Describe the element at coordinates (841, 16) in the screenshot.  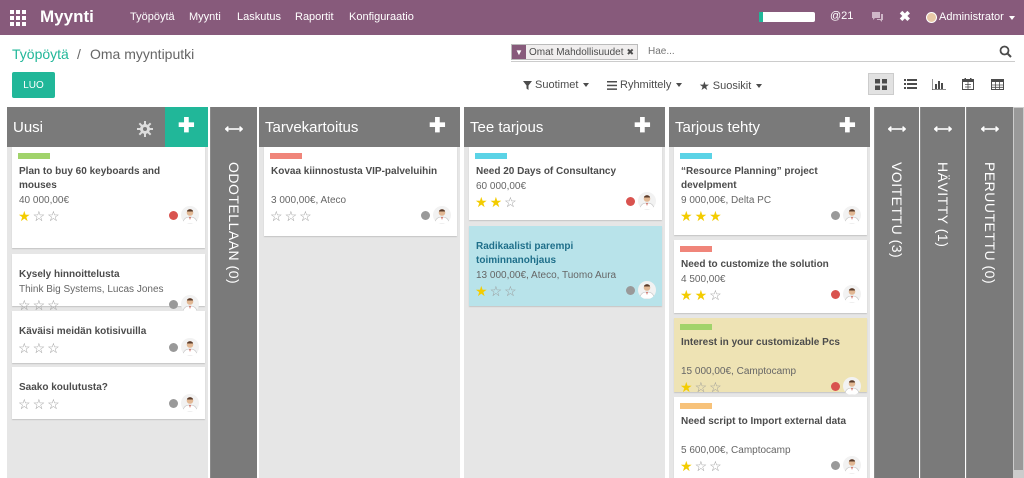
I see `mentions-counter: @21` at that location.